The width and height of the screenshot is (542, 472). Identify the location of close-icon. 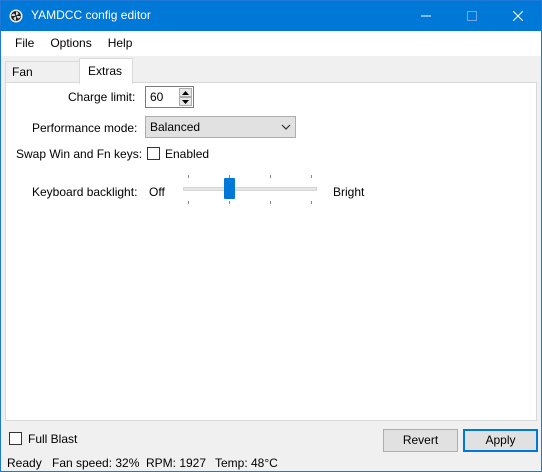
(518, 16).